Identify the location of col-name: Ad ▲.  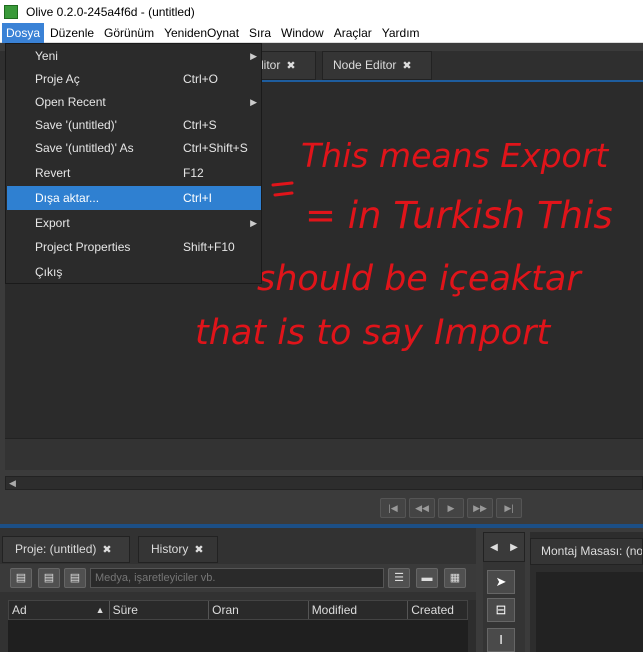
(59, 610).